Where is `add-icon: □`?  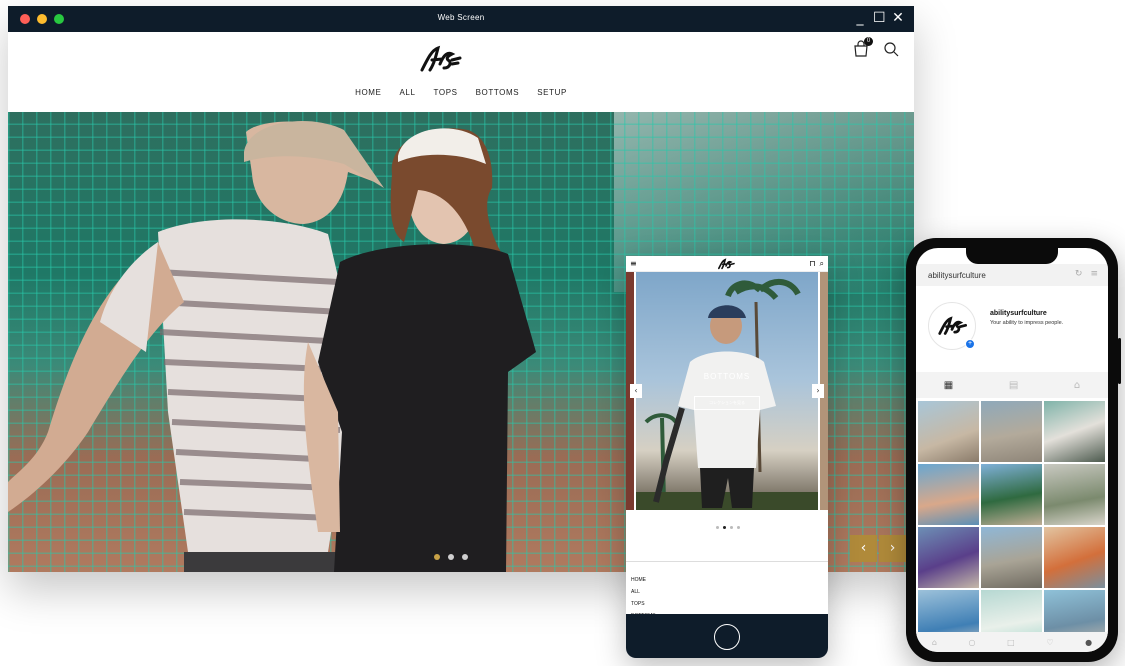
add-icon: □ is located at coordinates (1011, 642).